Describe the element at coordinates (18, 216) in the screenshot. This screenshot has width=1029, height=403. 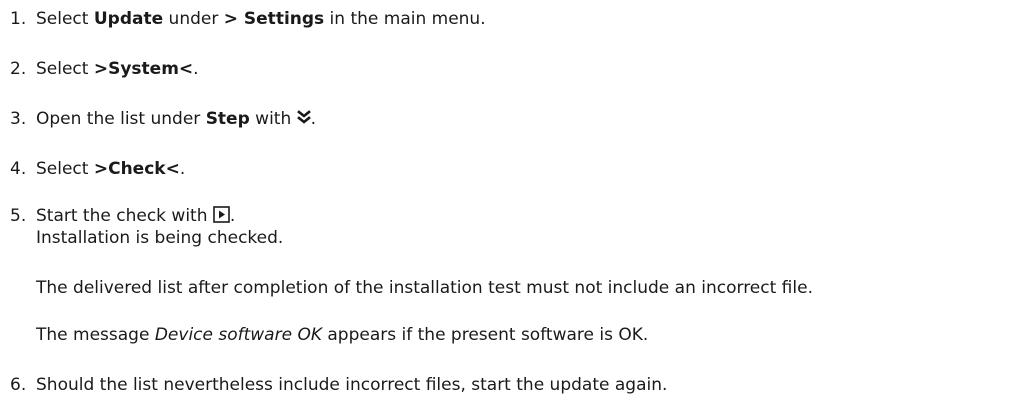
I see `step-number: 5.` at that location.